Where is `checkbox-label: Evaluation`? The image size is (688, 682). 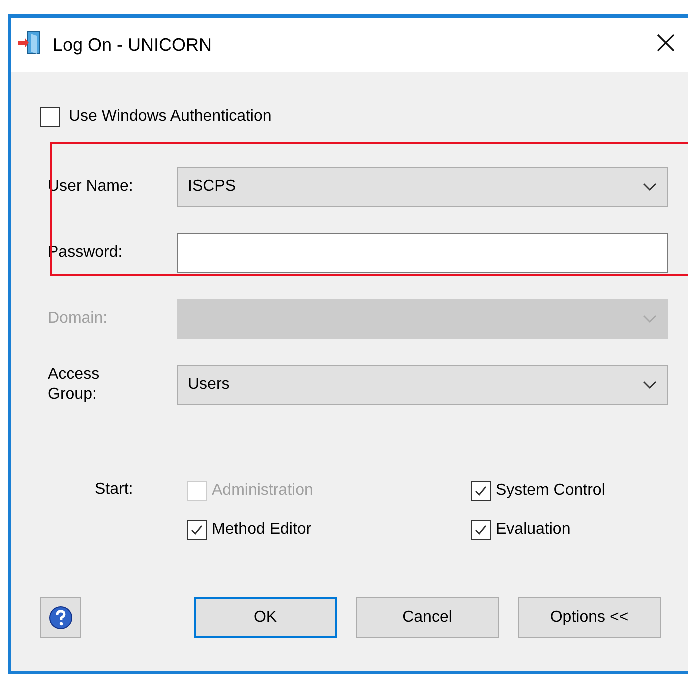
checkbox-label: Evaluation is located at coordinates (533, 530).